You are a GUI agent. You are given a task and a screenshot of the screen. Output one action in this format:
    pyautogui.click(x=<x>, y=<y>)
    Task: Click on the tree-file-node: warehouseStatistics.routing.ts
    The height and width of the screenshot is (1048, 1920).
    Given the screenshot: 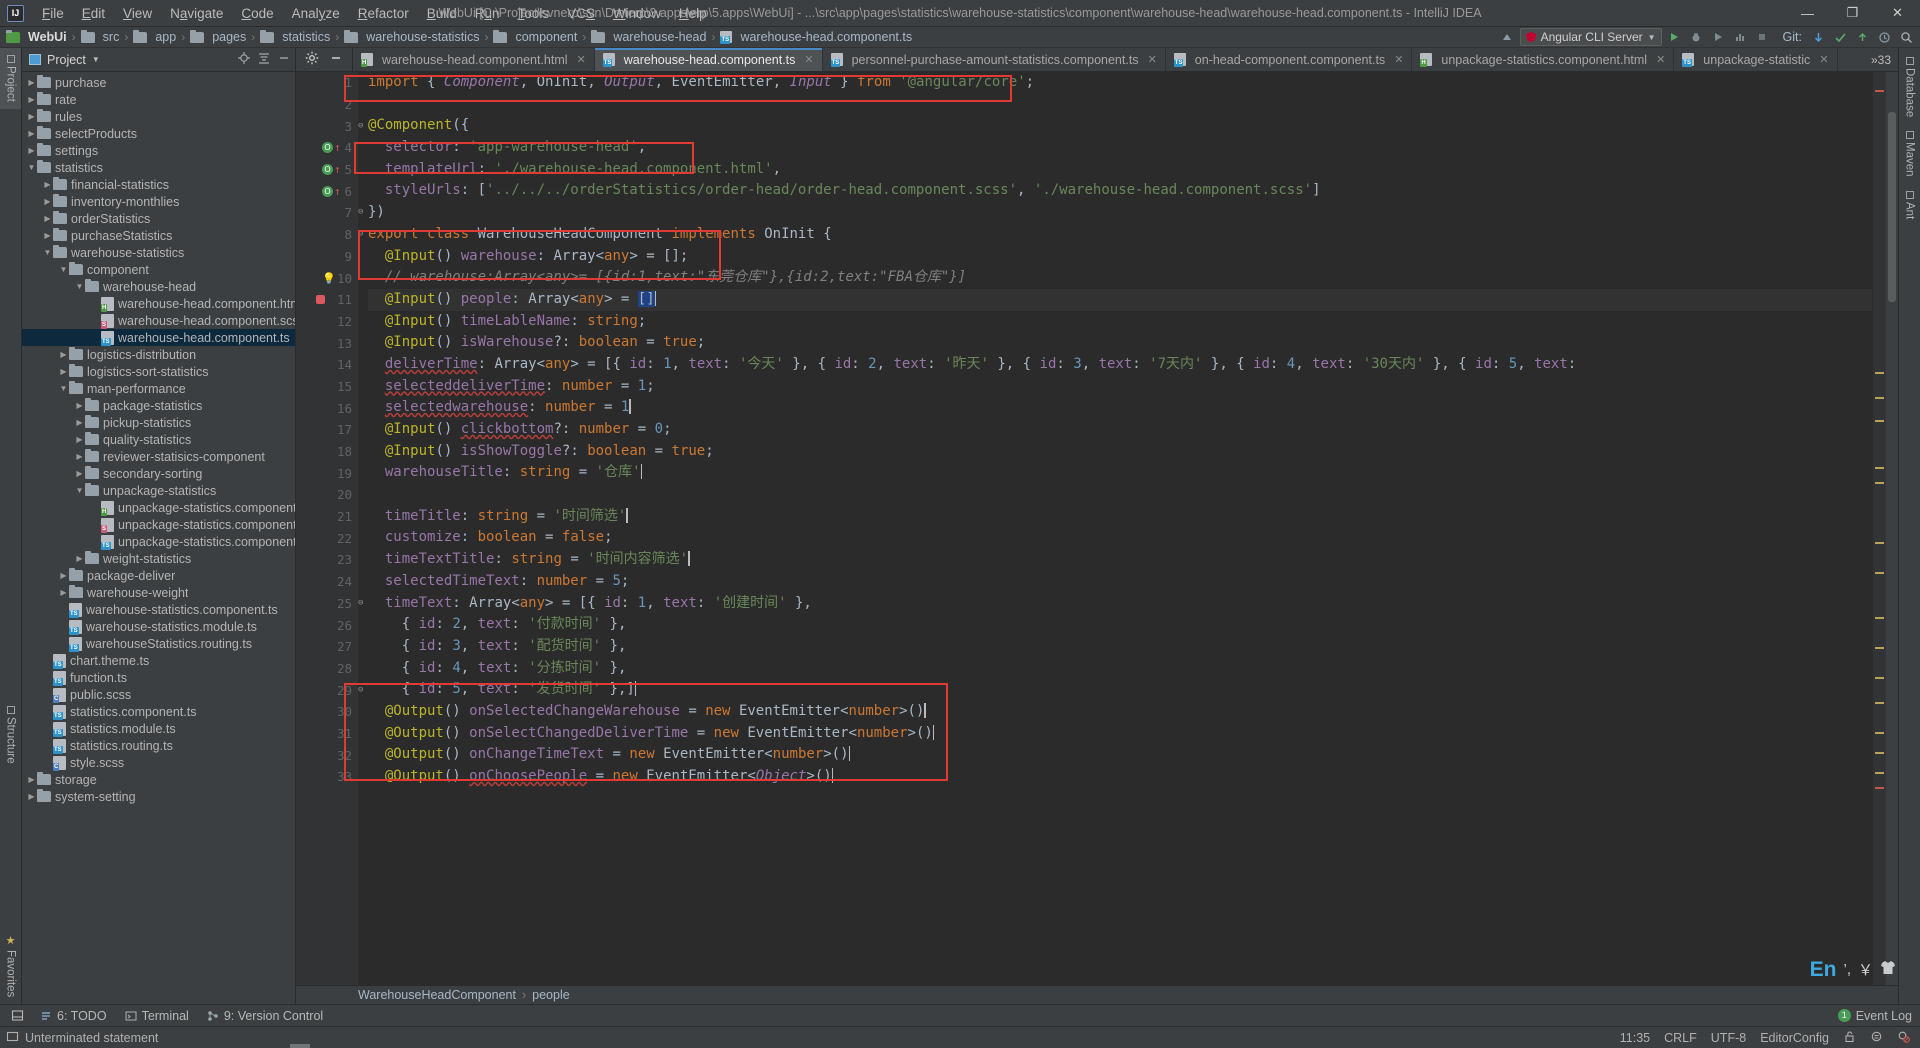 What is the action you would take?
    pyautogui.click(x=158, y=643)
    